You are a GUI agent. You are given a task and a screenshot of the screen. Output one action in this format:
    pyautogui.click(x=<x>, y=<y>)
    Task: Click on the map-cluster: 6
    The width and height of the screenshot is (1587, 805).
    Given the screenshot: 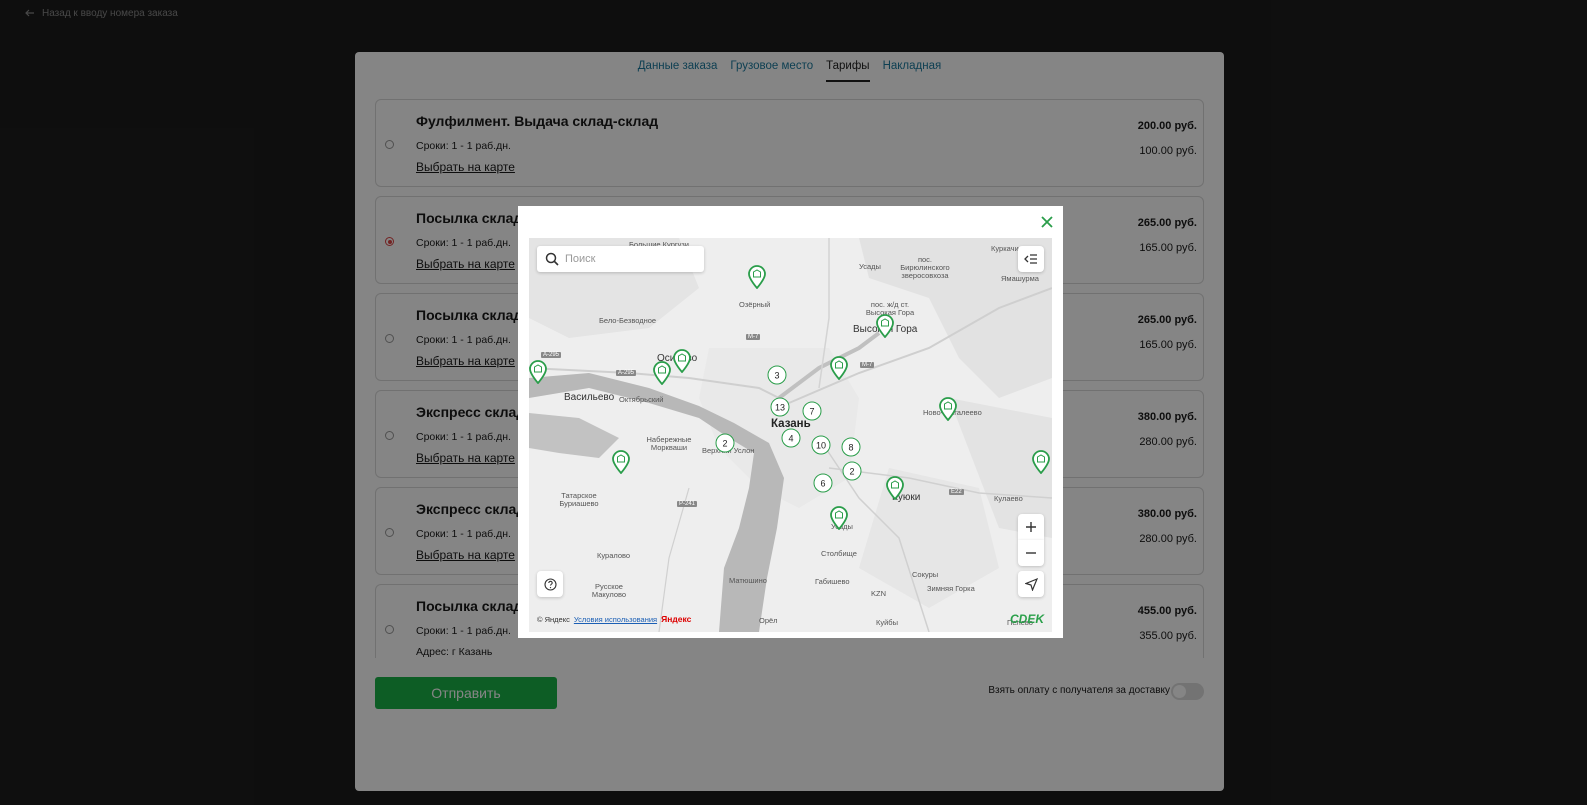 What is the action you would take?
    pyautogui.click(x=823, y=483)
    